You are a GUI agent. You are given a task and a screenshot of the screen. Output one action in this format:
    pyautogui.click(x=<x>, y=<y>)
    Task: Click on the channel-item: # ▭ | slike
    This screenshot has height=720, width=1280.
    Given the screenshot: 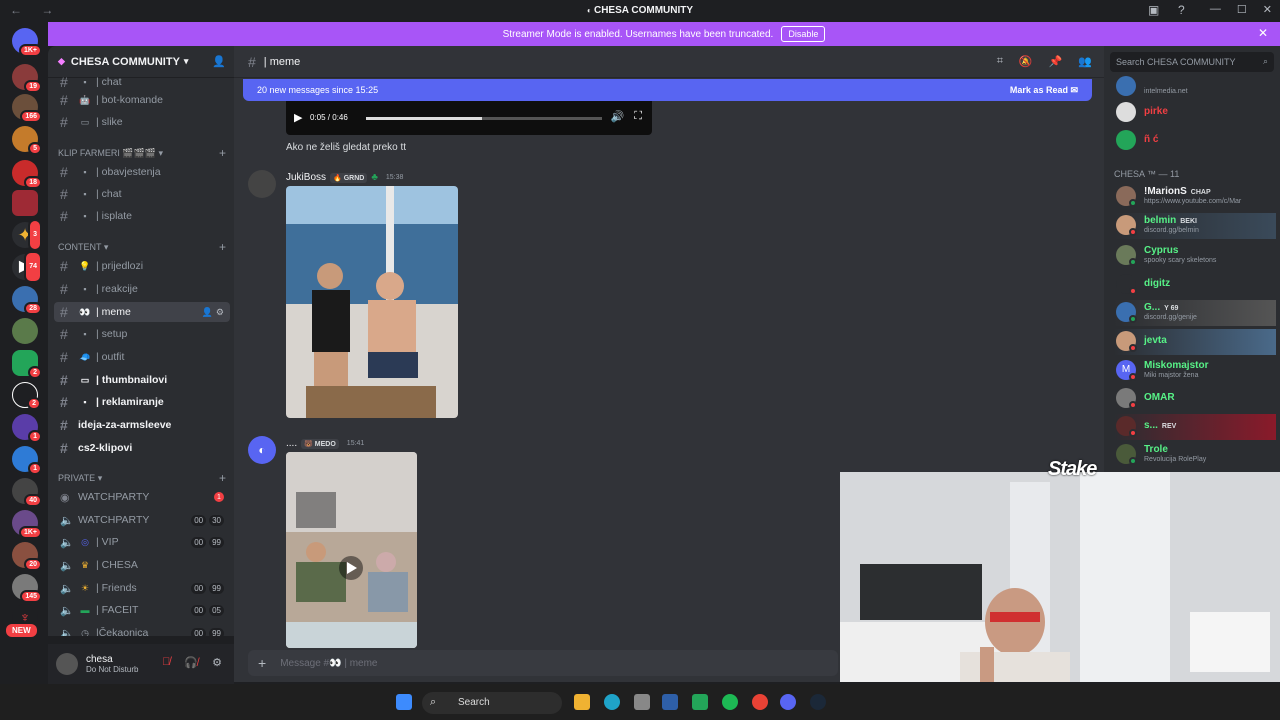 What is the action you would take?
    pyautogui.click(x=142, y=122)
    